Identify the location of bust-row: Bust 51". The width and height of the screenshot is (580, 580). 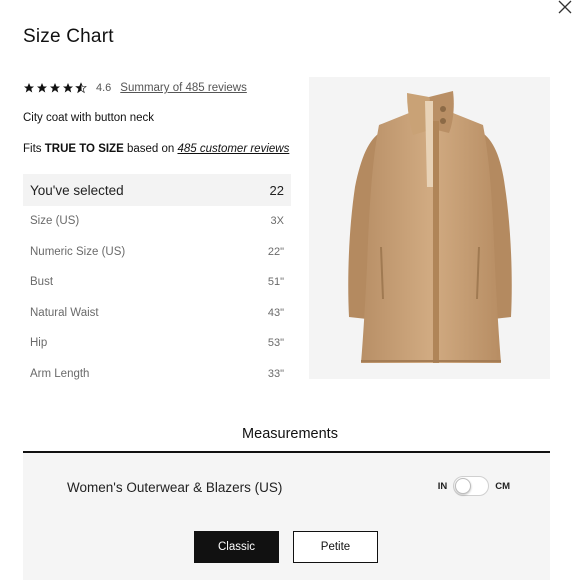
(157, 282).